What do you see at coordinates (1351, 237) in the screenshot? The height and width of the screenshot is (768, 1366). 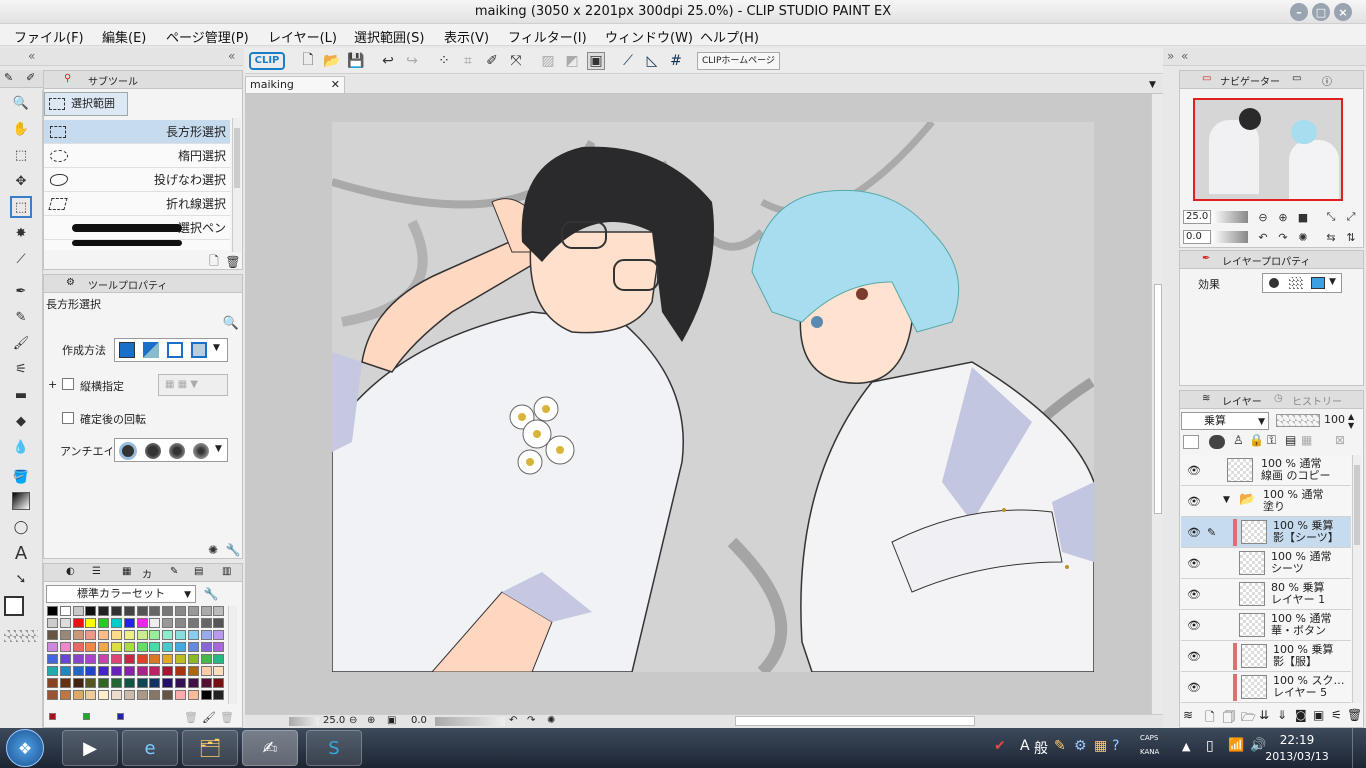 I see `nav-flip-v-icon: ⇅` at bounding box center [1351, 237].